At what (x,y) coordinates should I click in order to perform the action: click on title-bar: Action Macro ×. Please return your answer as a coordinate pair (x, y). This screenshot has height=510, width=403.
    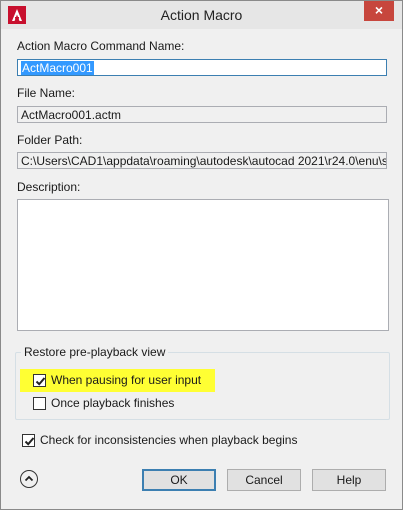
    Looking at the image, I should click on (201, 15).